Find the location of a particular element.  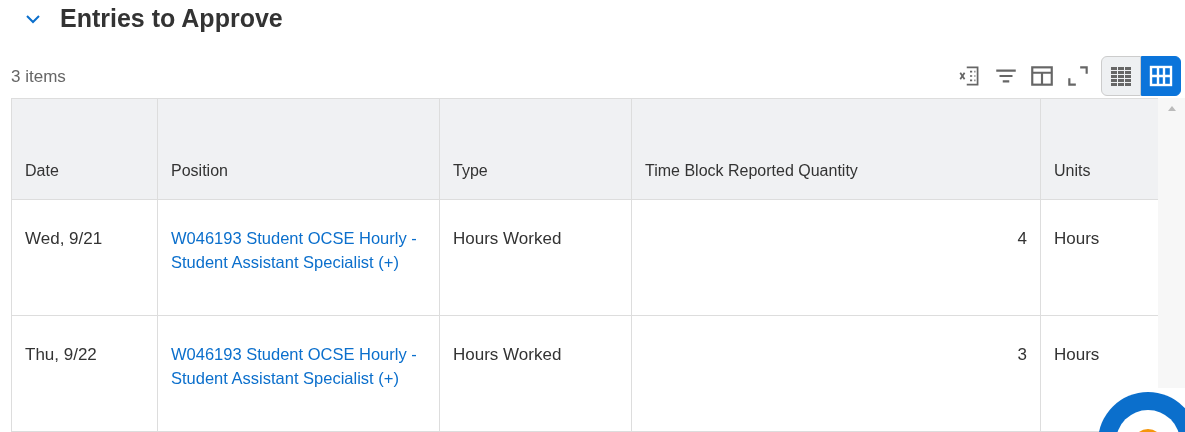

table-cell: Wed, 9/21 is located at coordinates (85, 257).